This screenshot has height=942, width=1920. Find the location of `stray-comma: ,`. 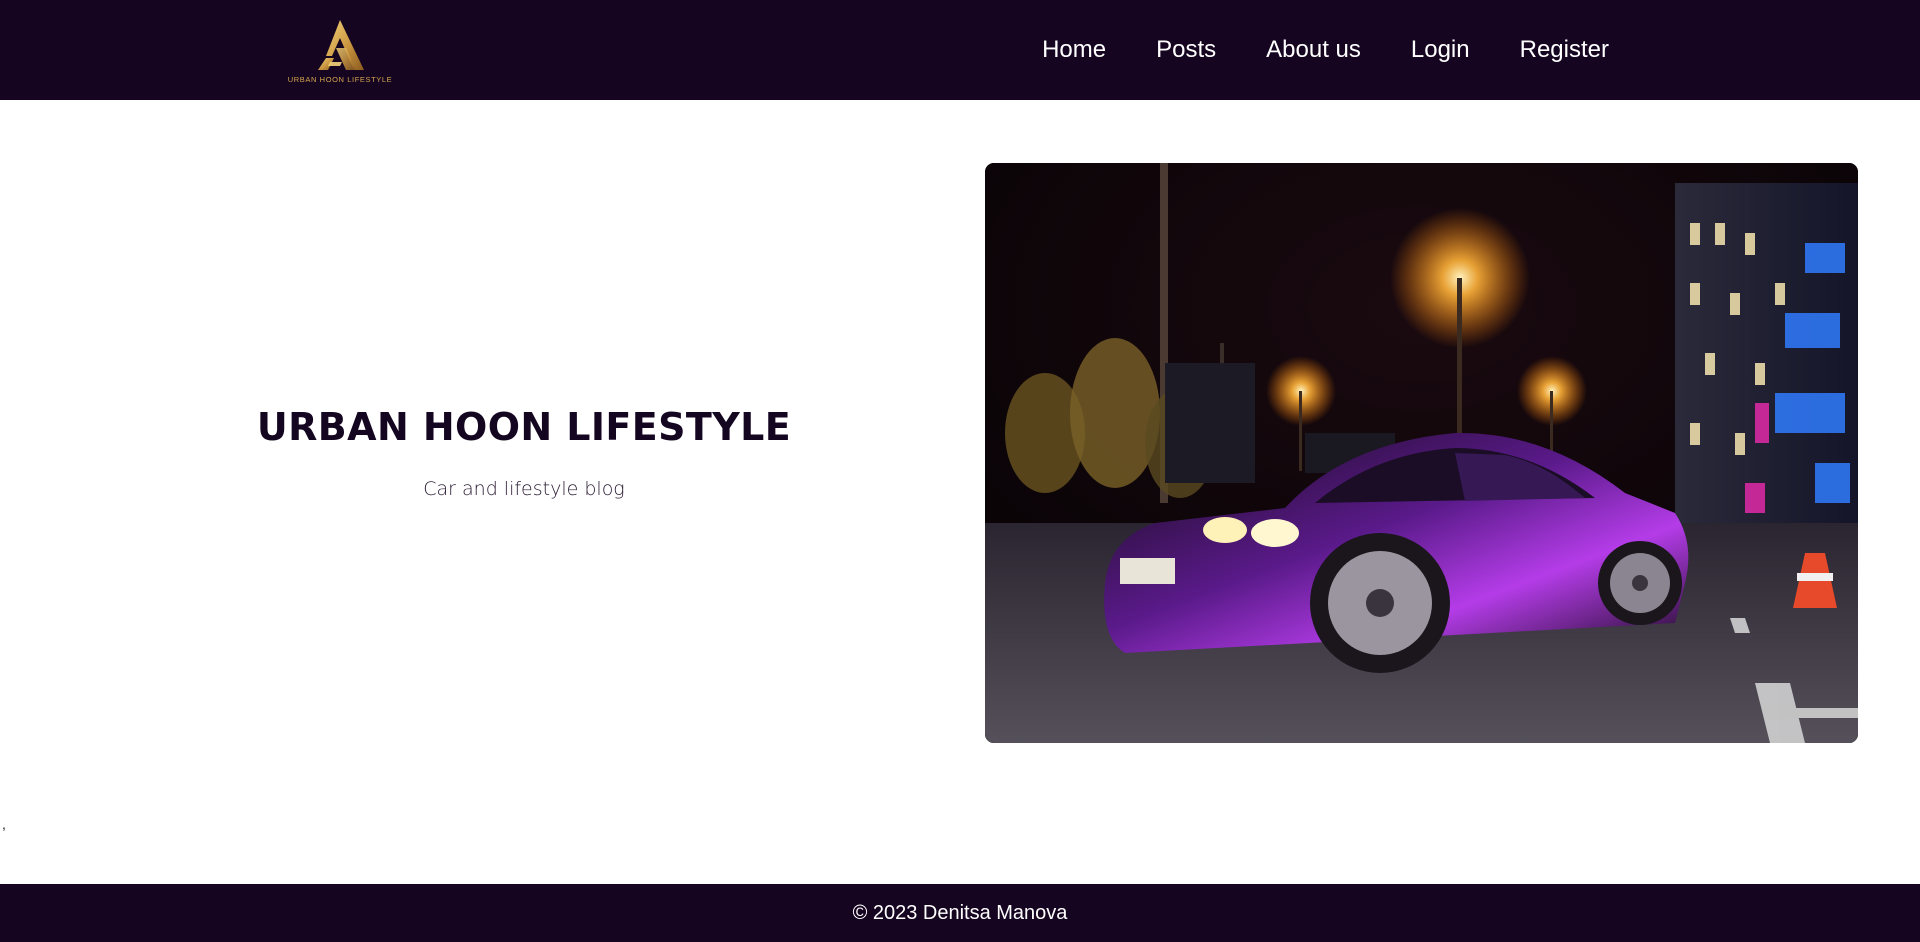

stray-comma: , is located at coordinates (4, 824).